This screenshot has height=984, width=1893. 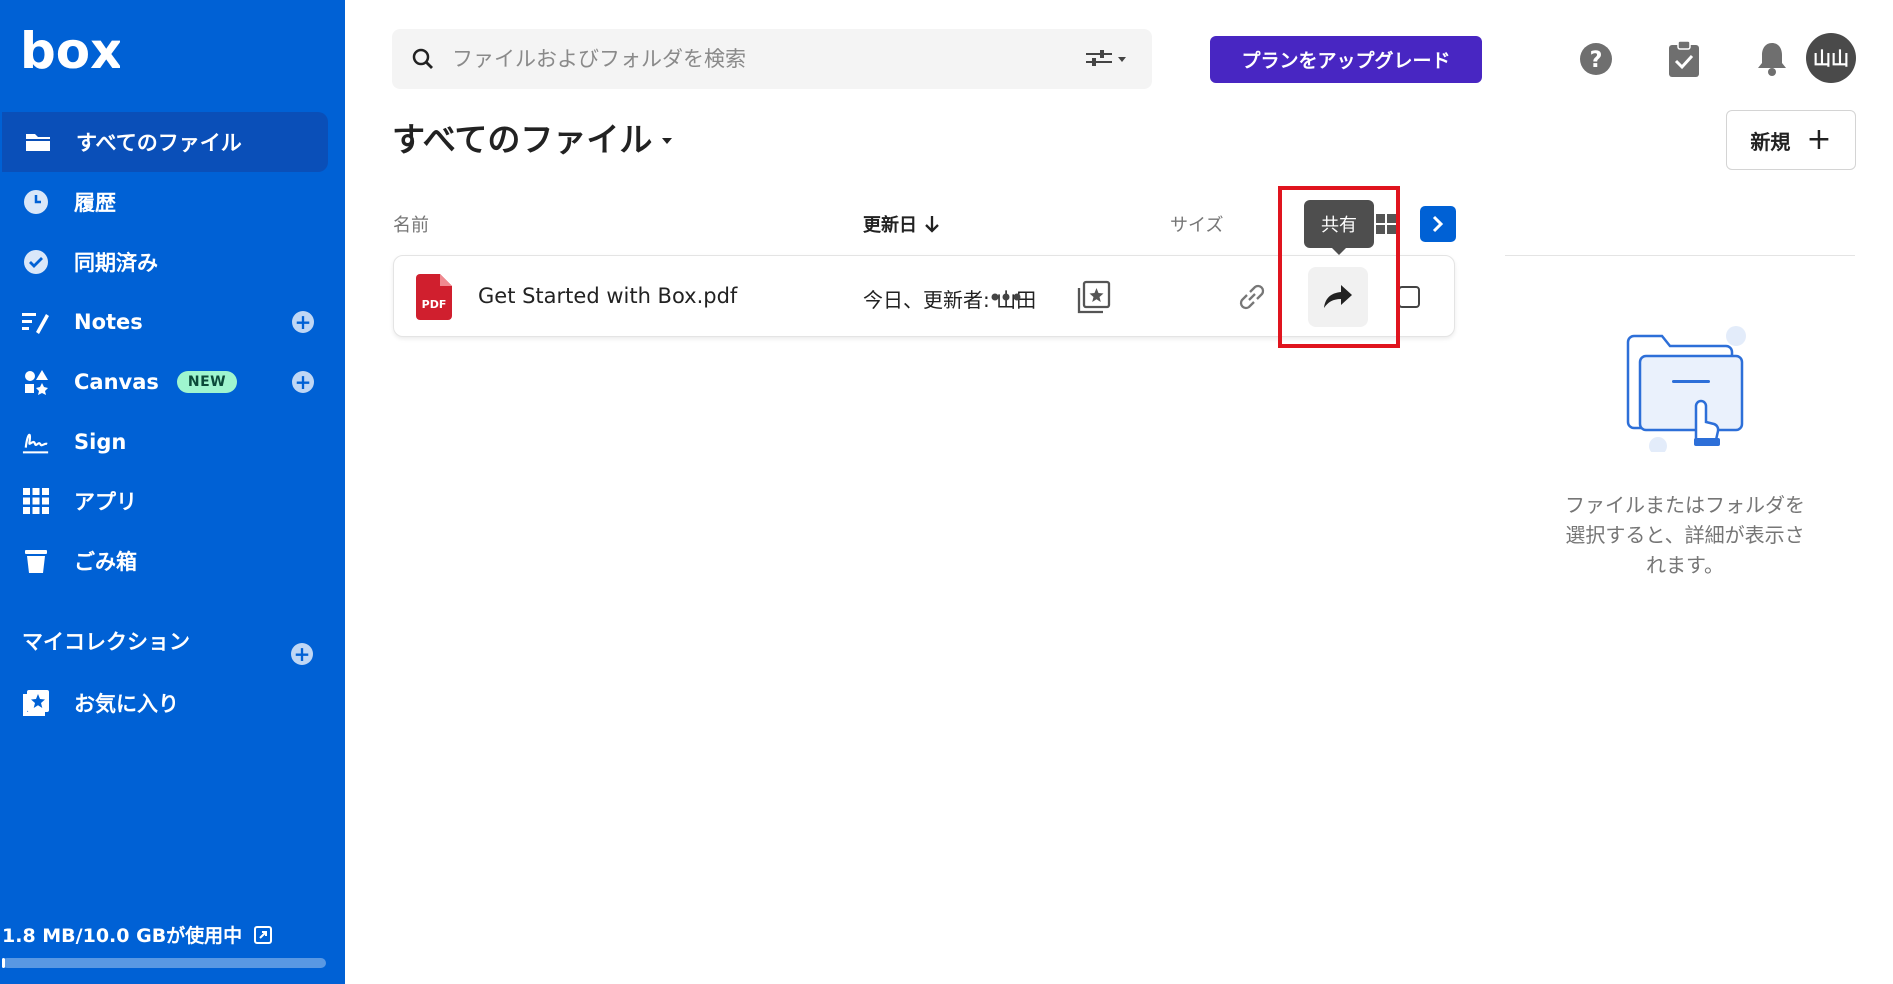 What do you see at coordinates (163, 202) in the screenshot?
I see `sidebar-item-history: 履歴` at bounding box center [163, 202].